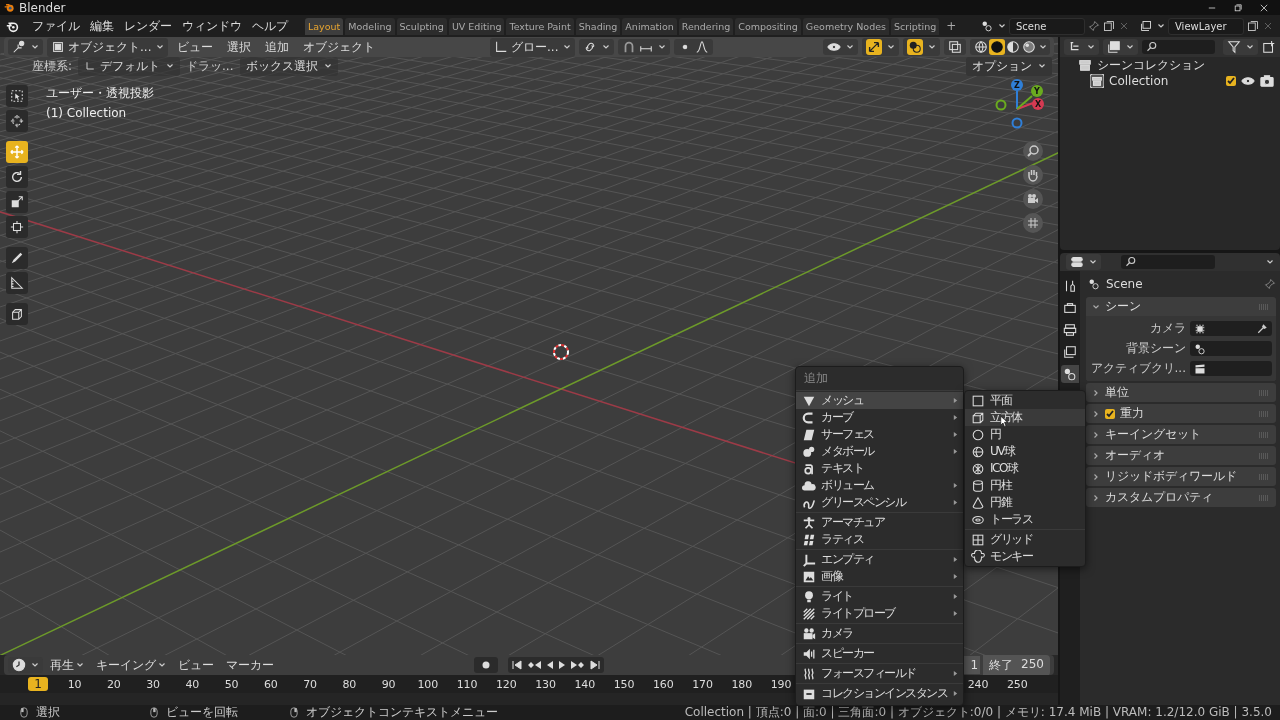 The width and height of the screenshot is (1280, 720). I want to click on menu-item: アーマチュア, so click(879, 522).